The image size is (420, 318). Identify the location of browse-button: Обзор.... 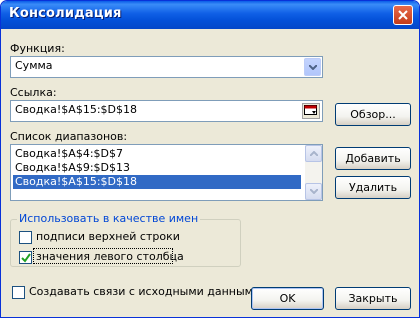
(373, 114).